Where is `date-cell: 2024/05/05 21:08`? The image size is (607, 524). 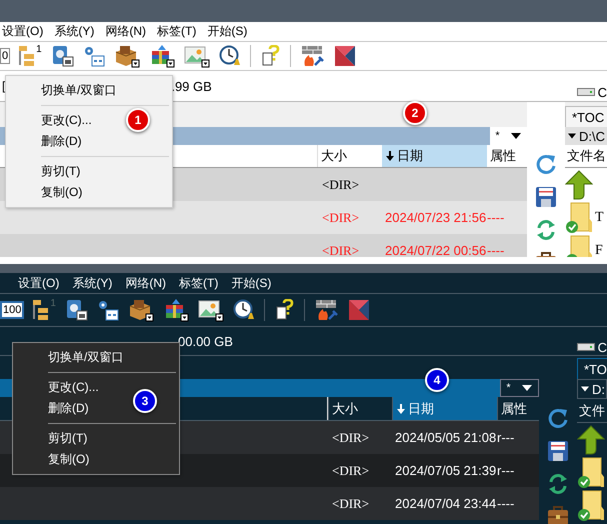
date-cell: 2024/05/05 21:08 is located at coordinates (445, 437).